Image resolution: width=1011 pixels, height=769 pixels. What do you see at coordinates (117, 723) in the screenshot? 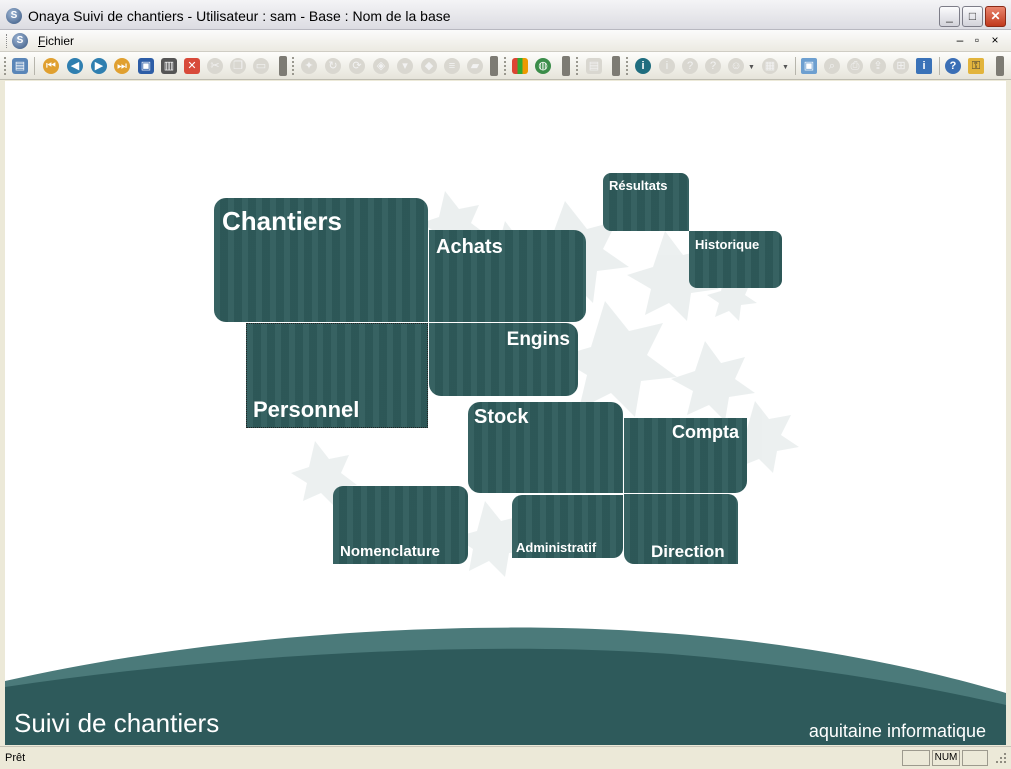
I see `app-name-text: Suivi de chantiers` at bounding box center [117, 723].